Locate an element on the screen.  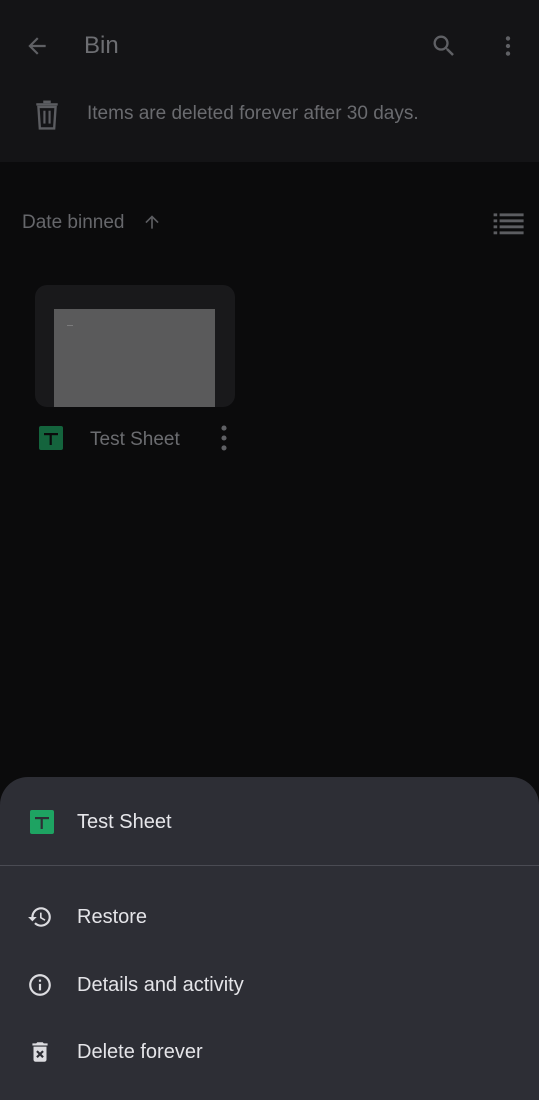
thumbnail-preview is located at coordinates (134, 358).